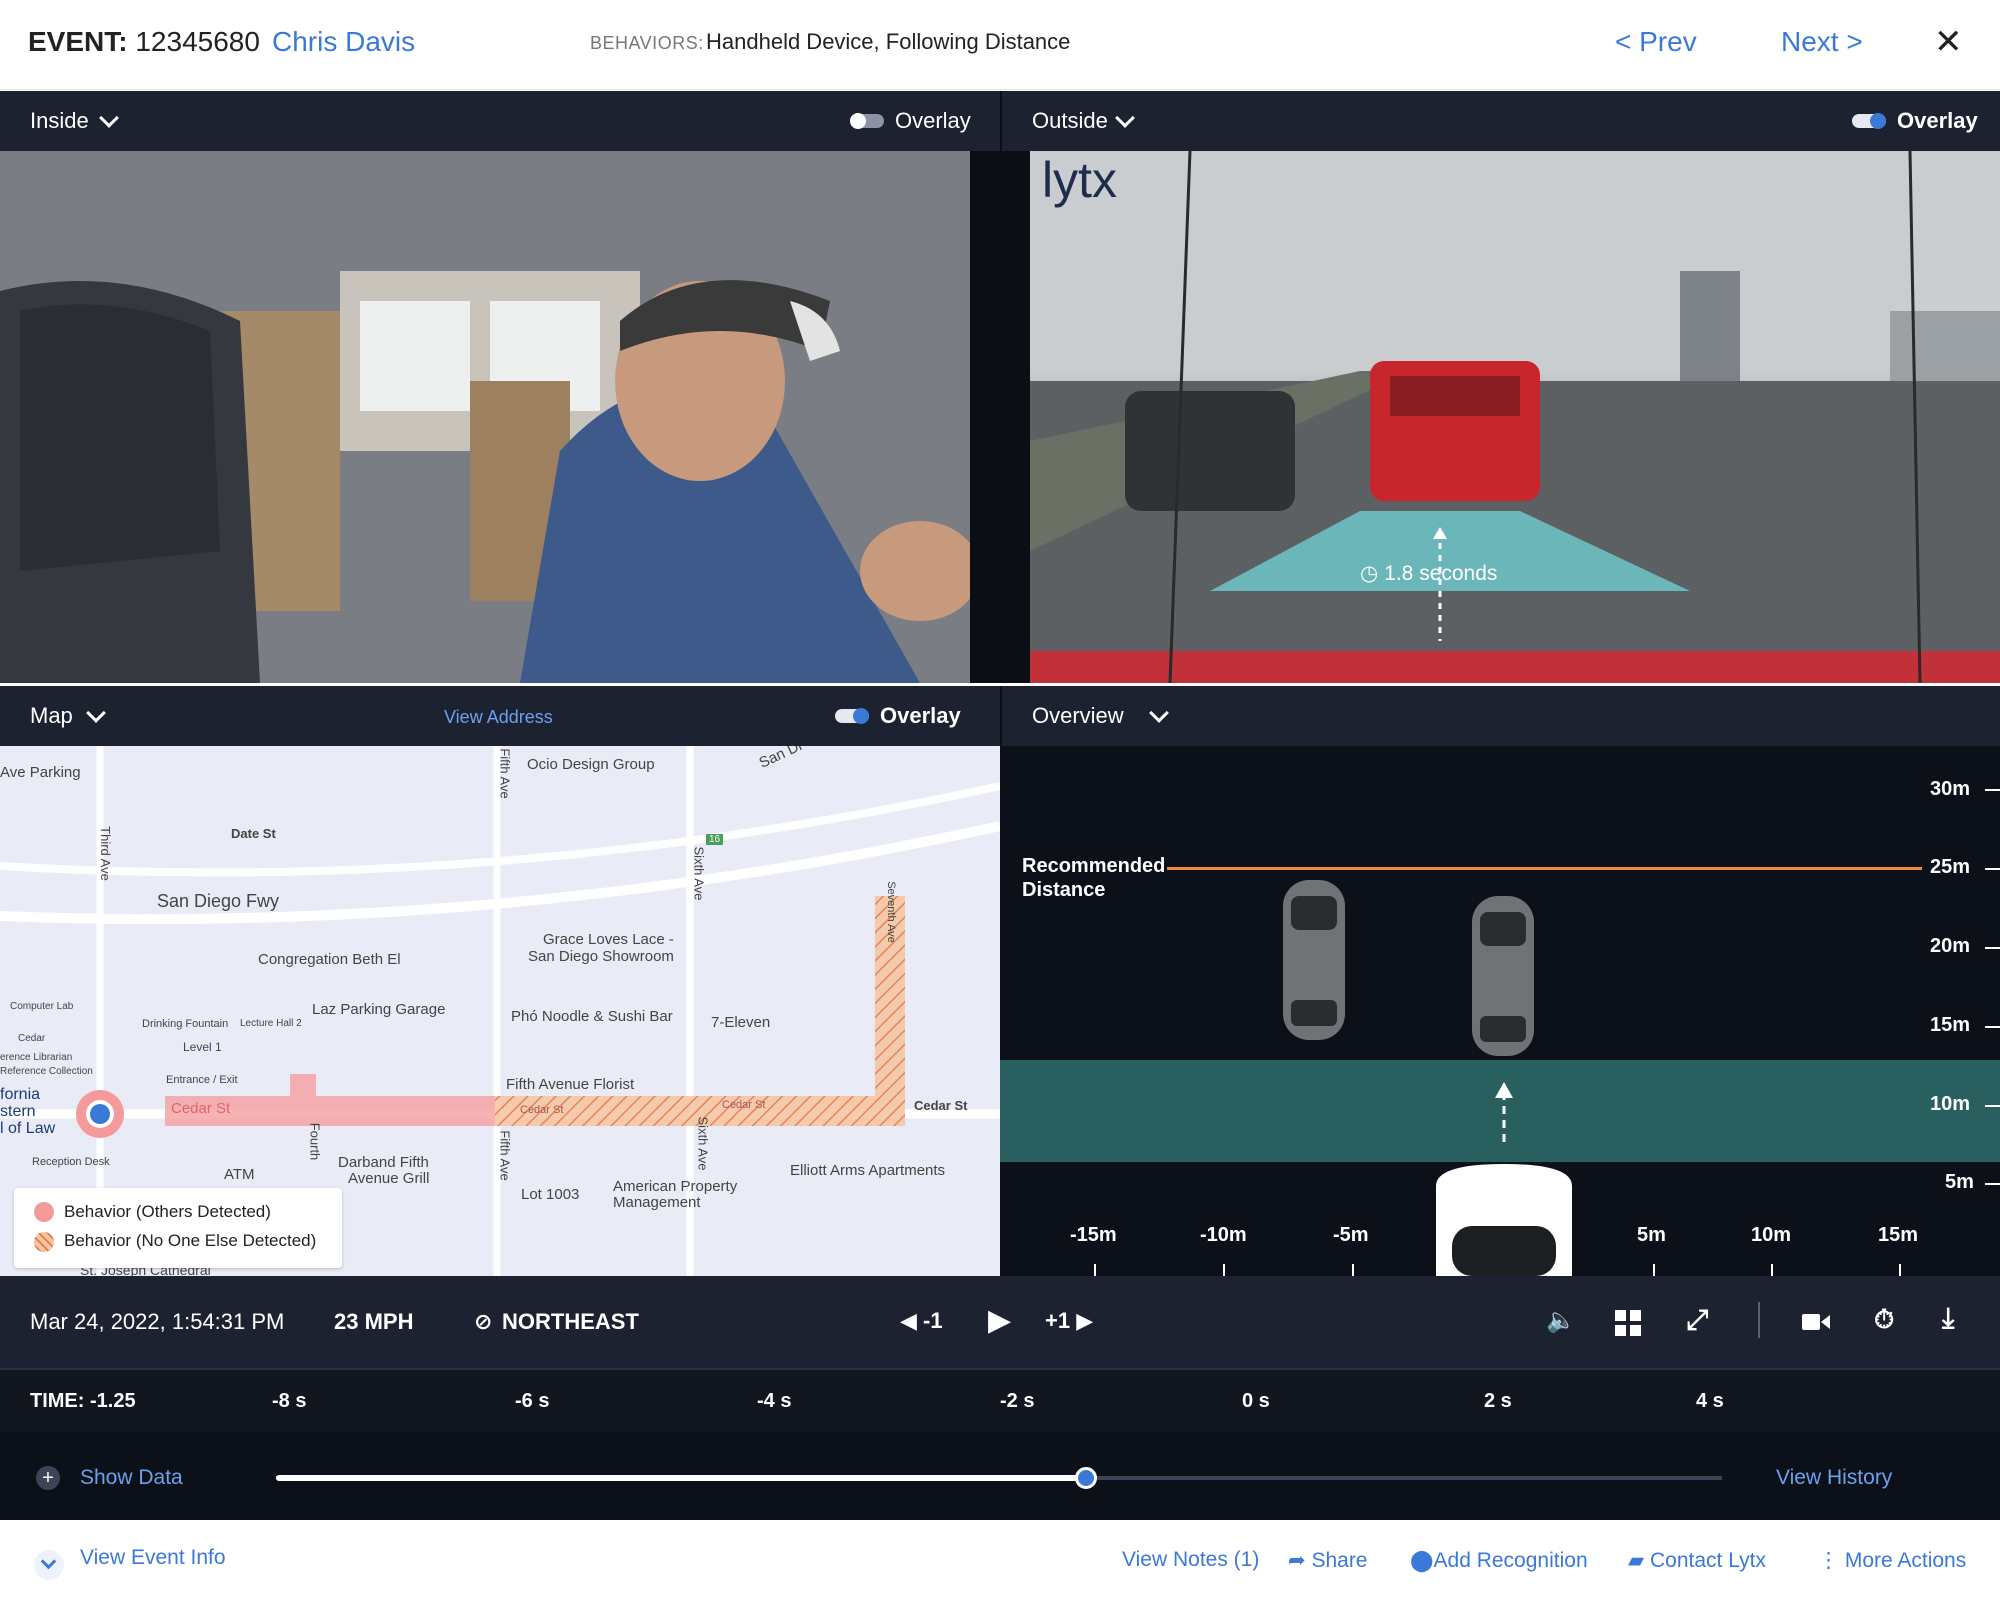 This screenshot has width=2000, height=1606. I want to click on grid-layout-icon, so click(1628, 1323).